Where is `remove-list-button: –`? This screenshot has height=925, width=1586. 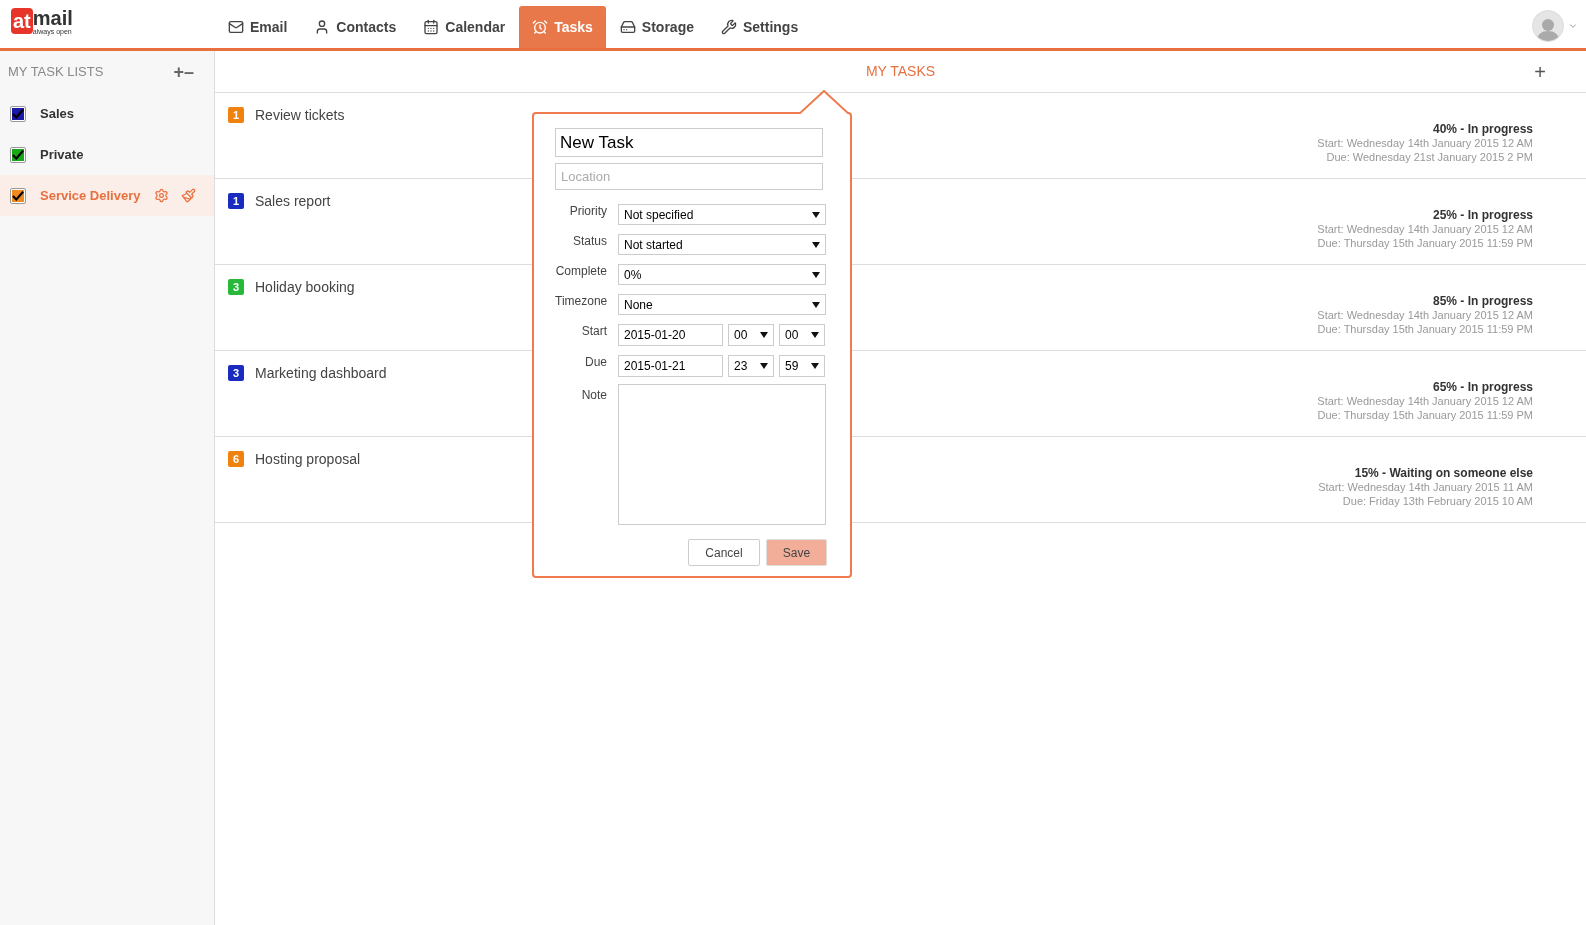 remove-list-button: – is located at coordinates (189, 72).